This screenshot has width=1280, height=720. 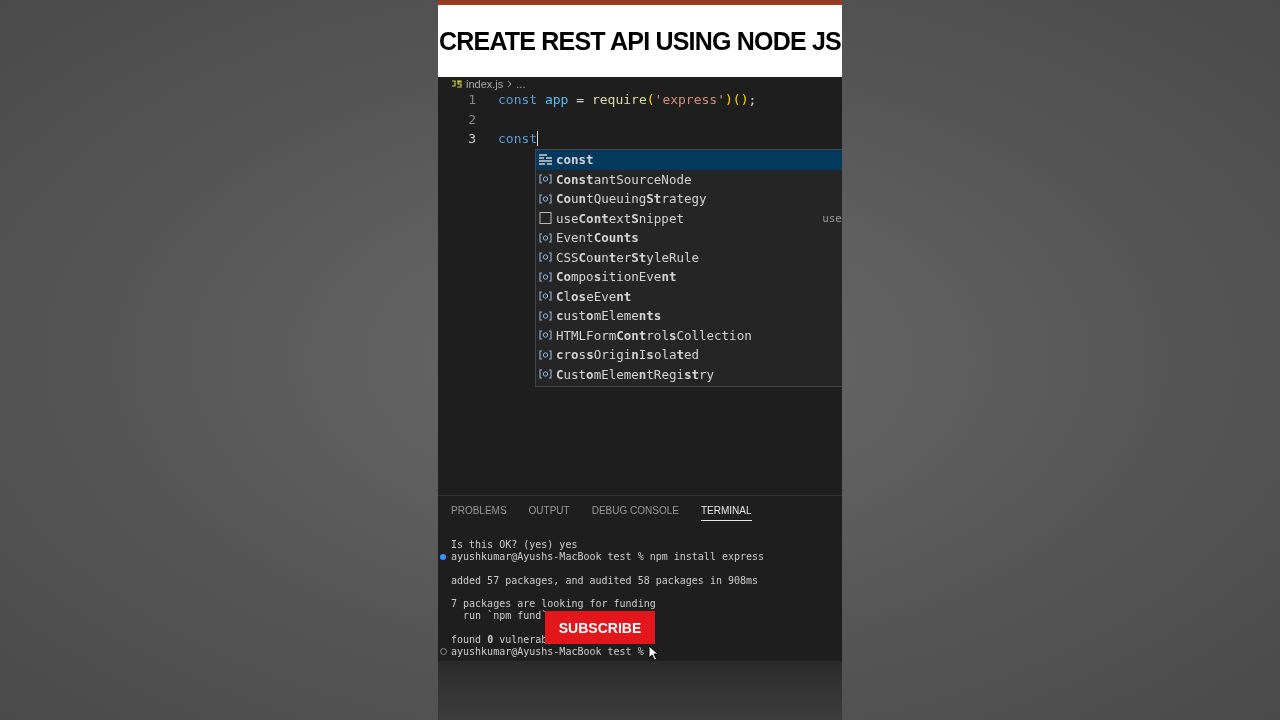 What do you see at coordinates (689, 374) in the screenshot?
I see `suggestion-item: CustomElementRegistry` at bounding box center [689, 374].